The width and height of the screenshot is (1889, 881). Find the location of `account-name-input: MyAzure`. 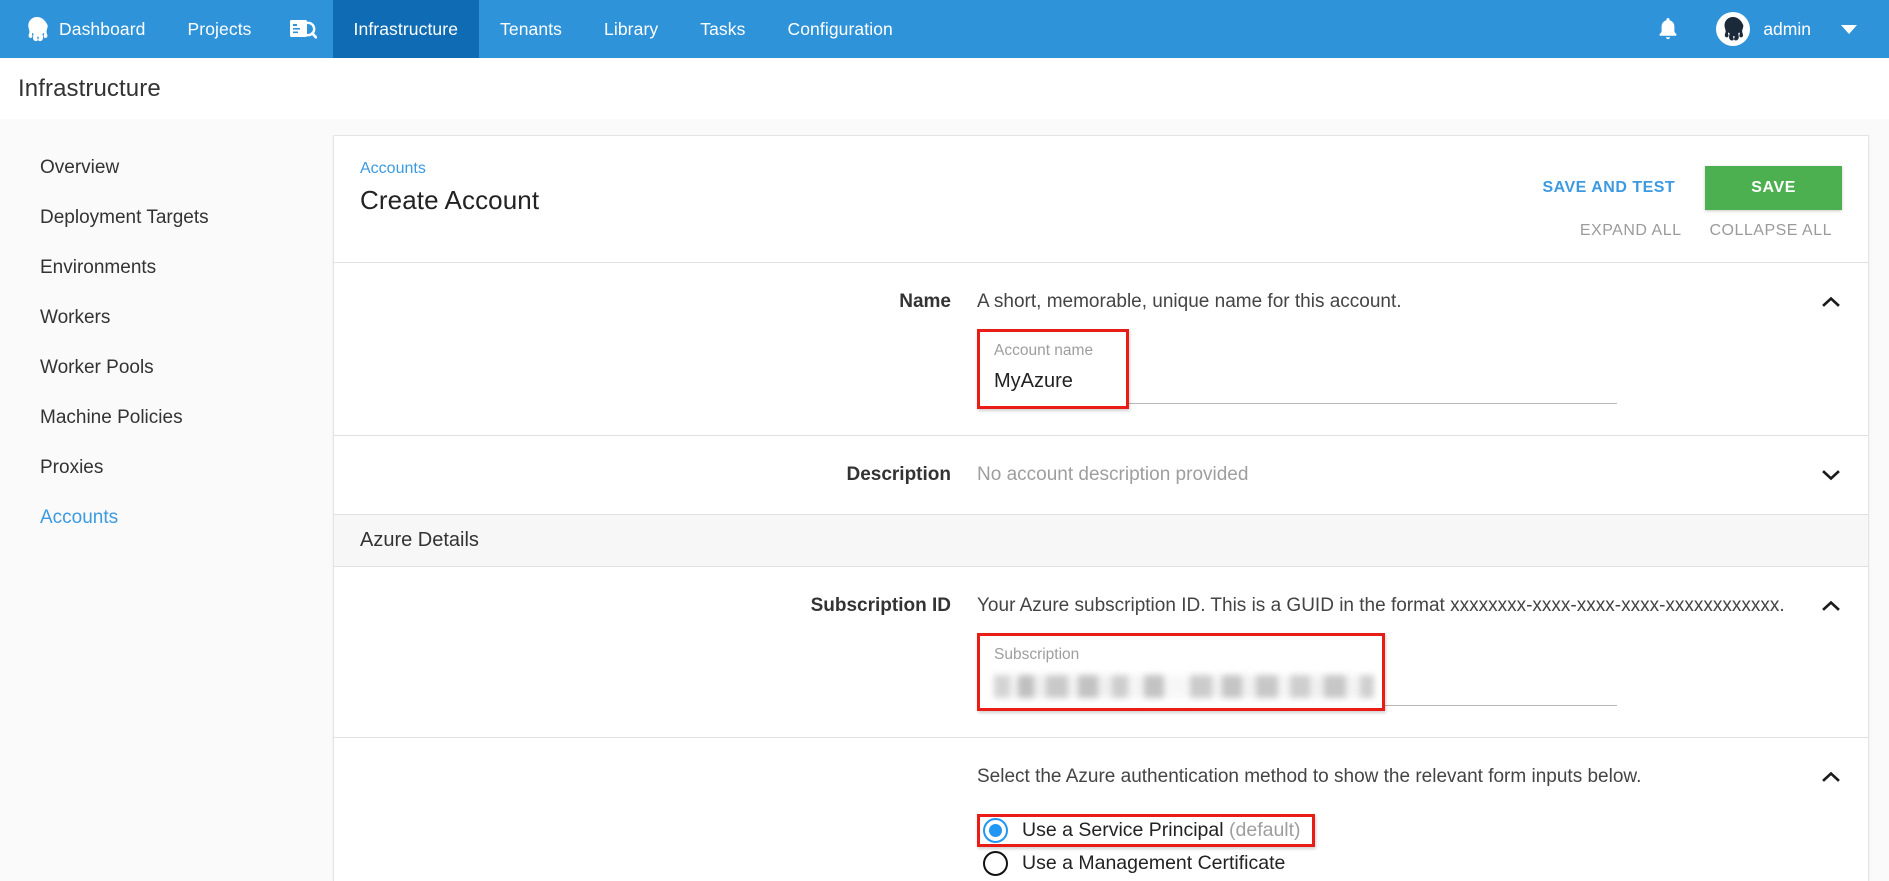

account-name-input: MyAzure is located at coordinates (1053, 381).